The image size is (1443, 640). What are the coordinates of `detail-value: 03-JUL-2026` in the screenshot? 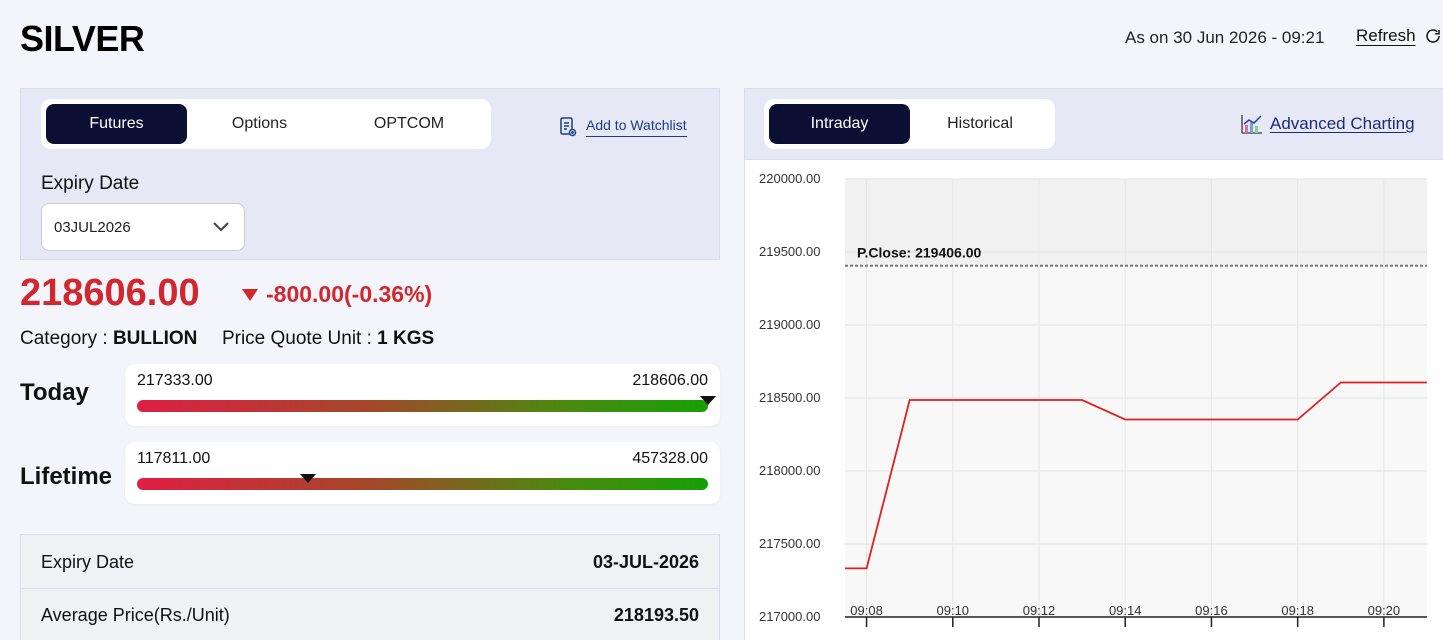 It's located at (645, 561).